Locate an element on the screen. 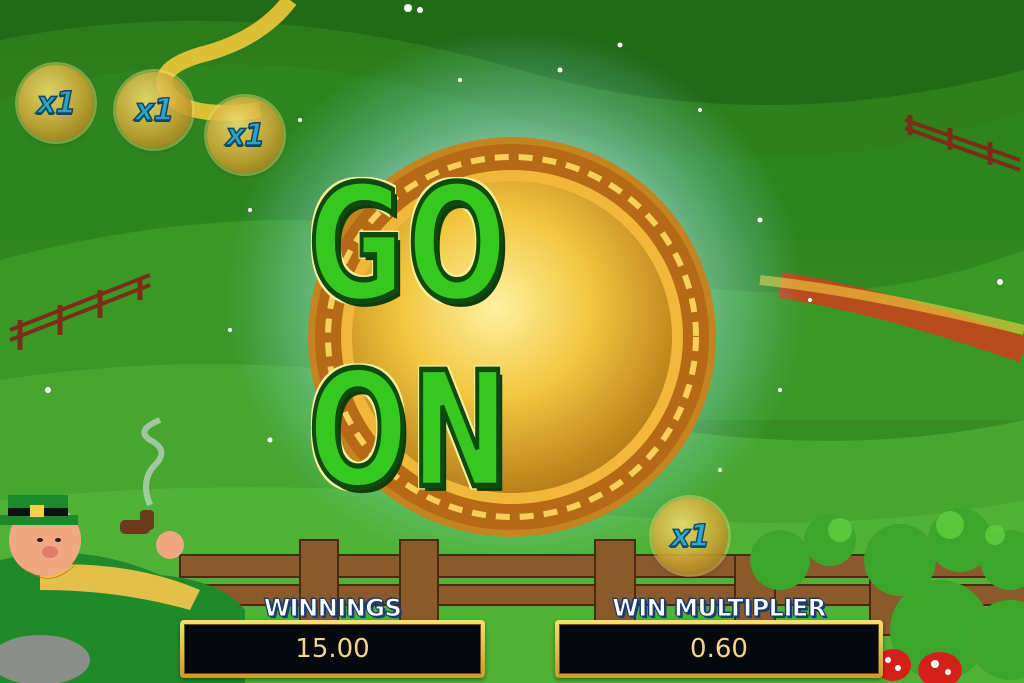 The image size is (1024, 683). win-multiplier-value: 0.60 is located at coordinates (719, 649).